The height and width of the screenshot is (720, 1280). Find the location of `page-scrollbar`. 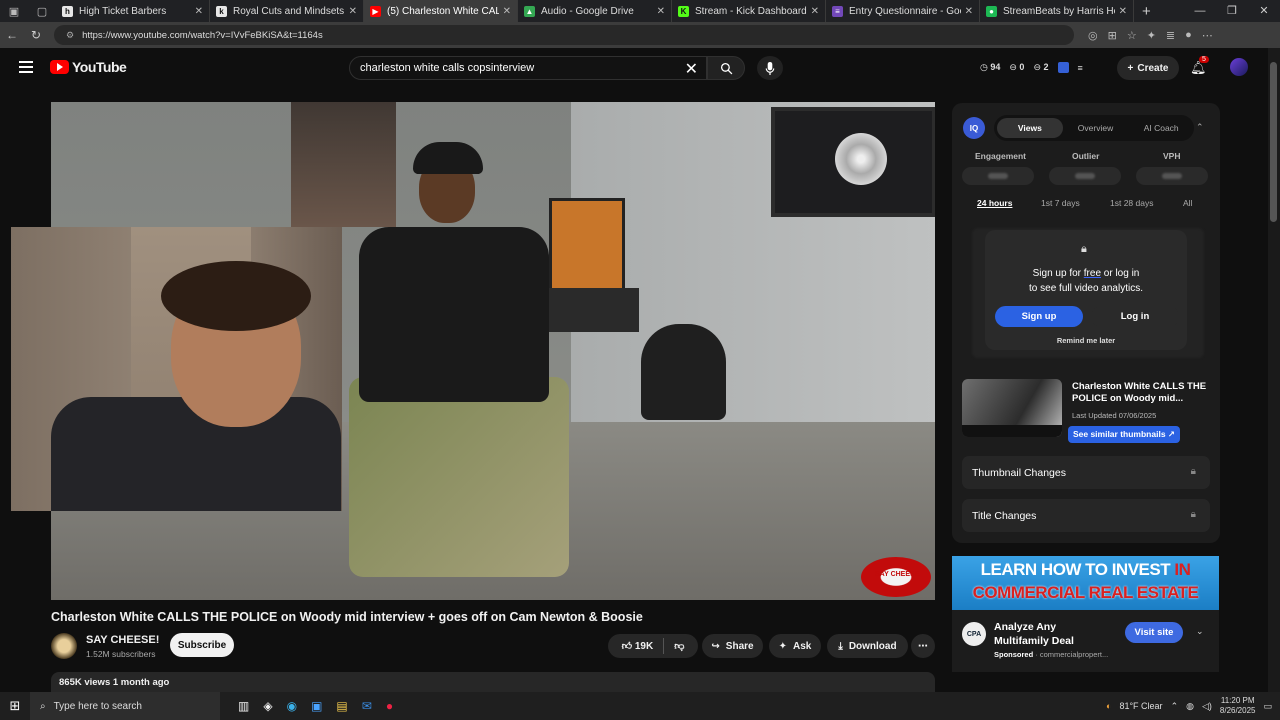

page-scrollbar is located at coordinates (1274, 370).